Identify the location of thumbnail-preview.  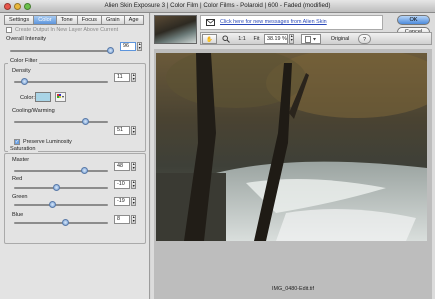
(175, 29).